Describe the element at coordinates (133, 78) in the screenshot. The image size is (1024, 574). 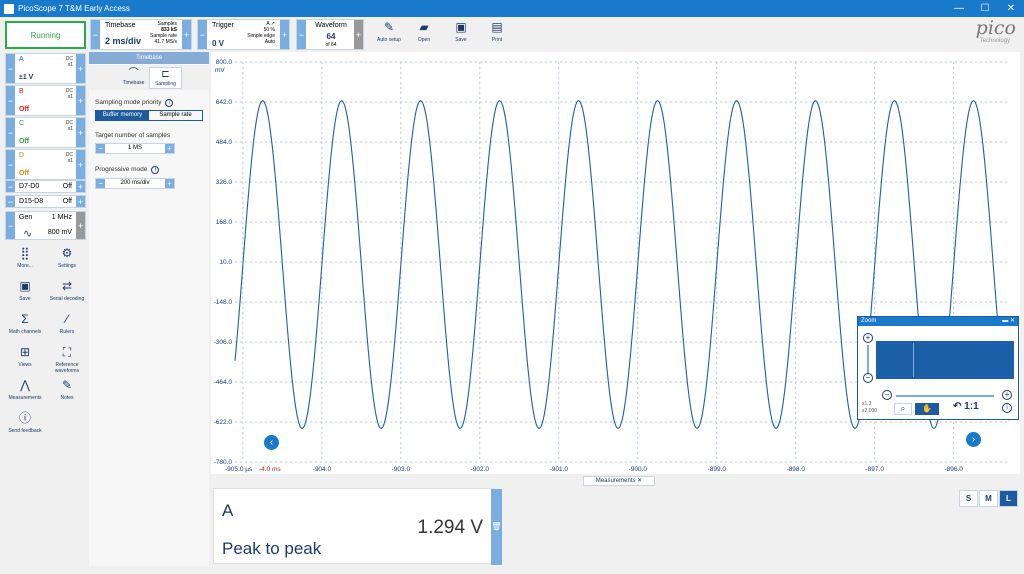
I see `tab-timebase: ⌒ Timebase` at that location.